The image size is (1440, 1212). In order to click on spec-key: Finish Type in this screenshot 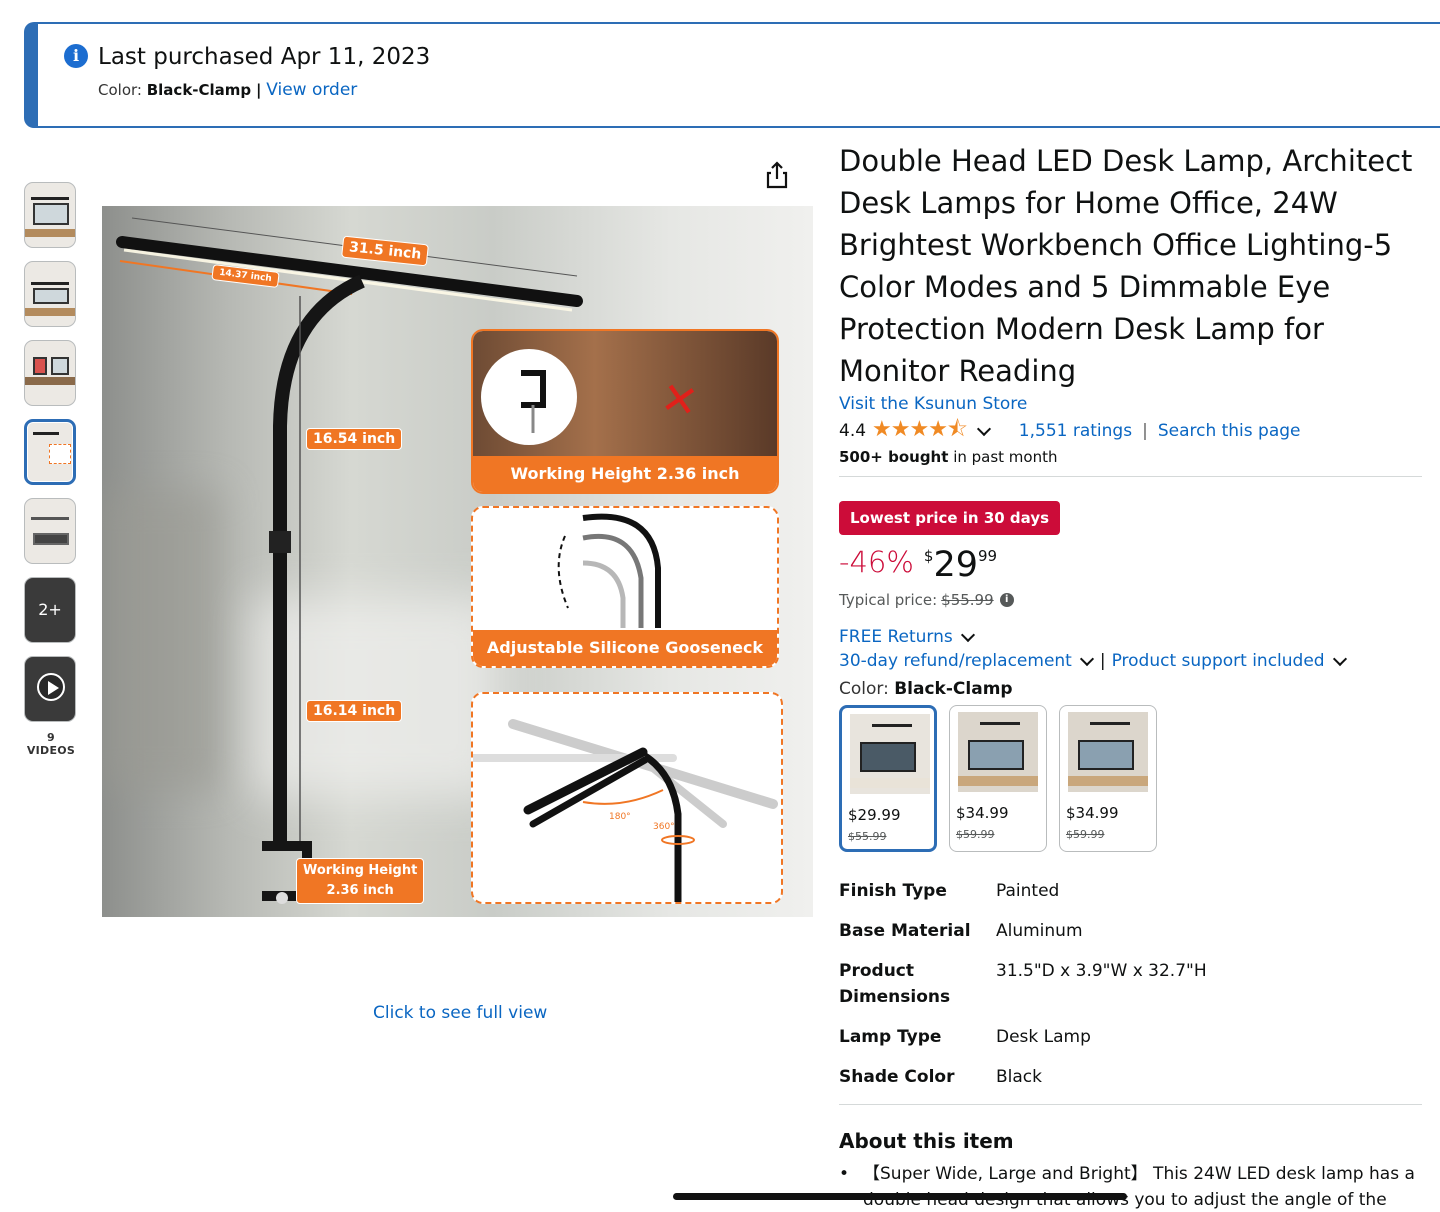, I will do `click(893, 891)`.